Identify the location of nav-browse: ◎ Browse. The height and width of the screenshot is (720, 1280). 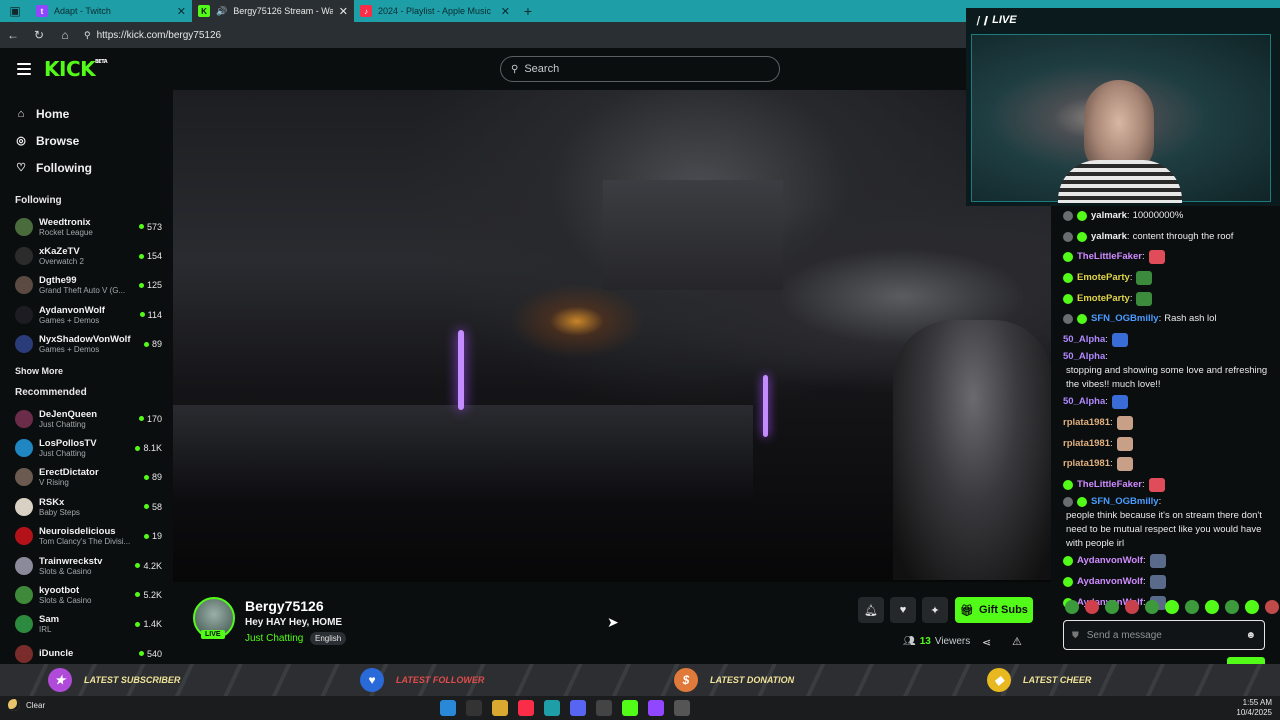
(93, 140).